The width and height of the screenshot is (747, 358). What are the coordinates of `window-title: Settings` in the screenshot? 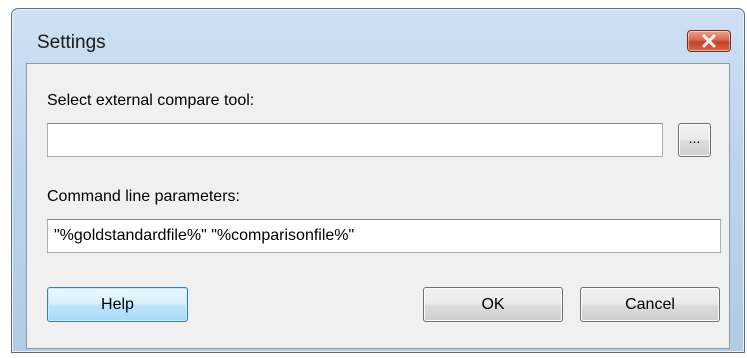 It's located at (71, 42).